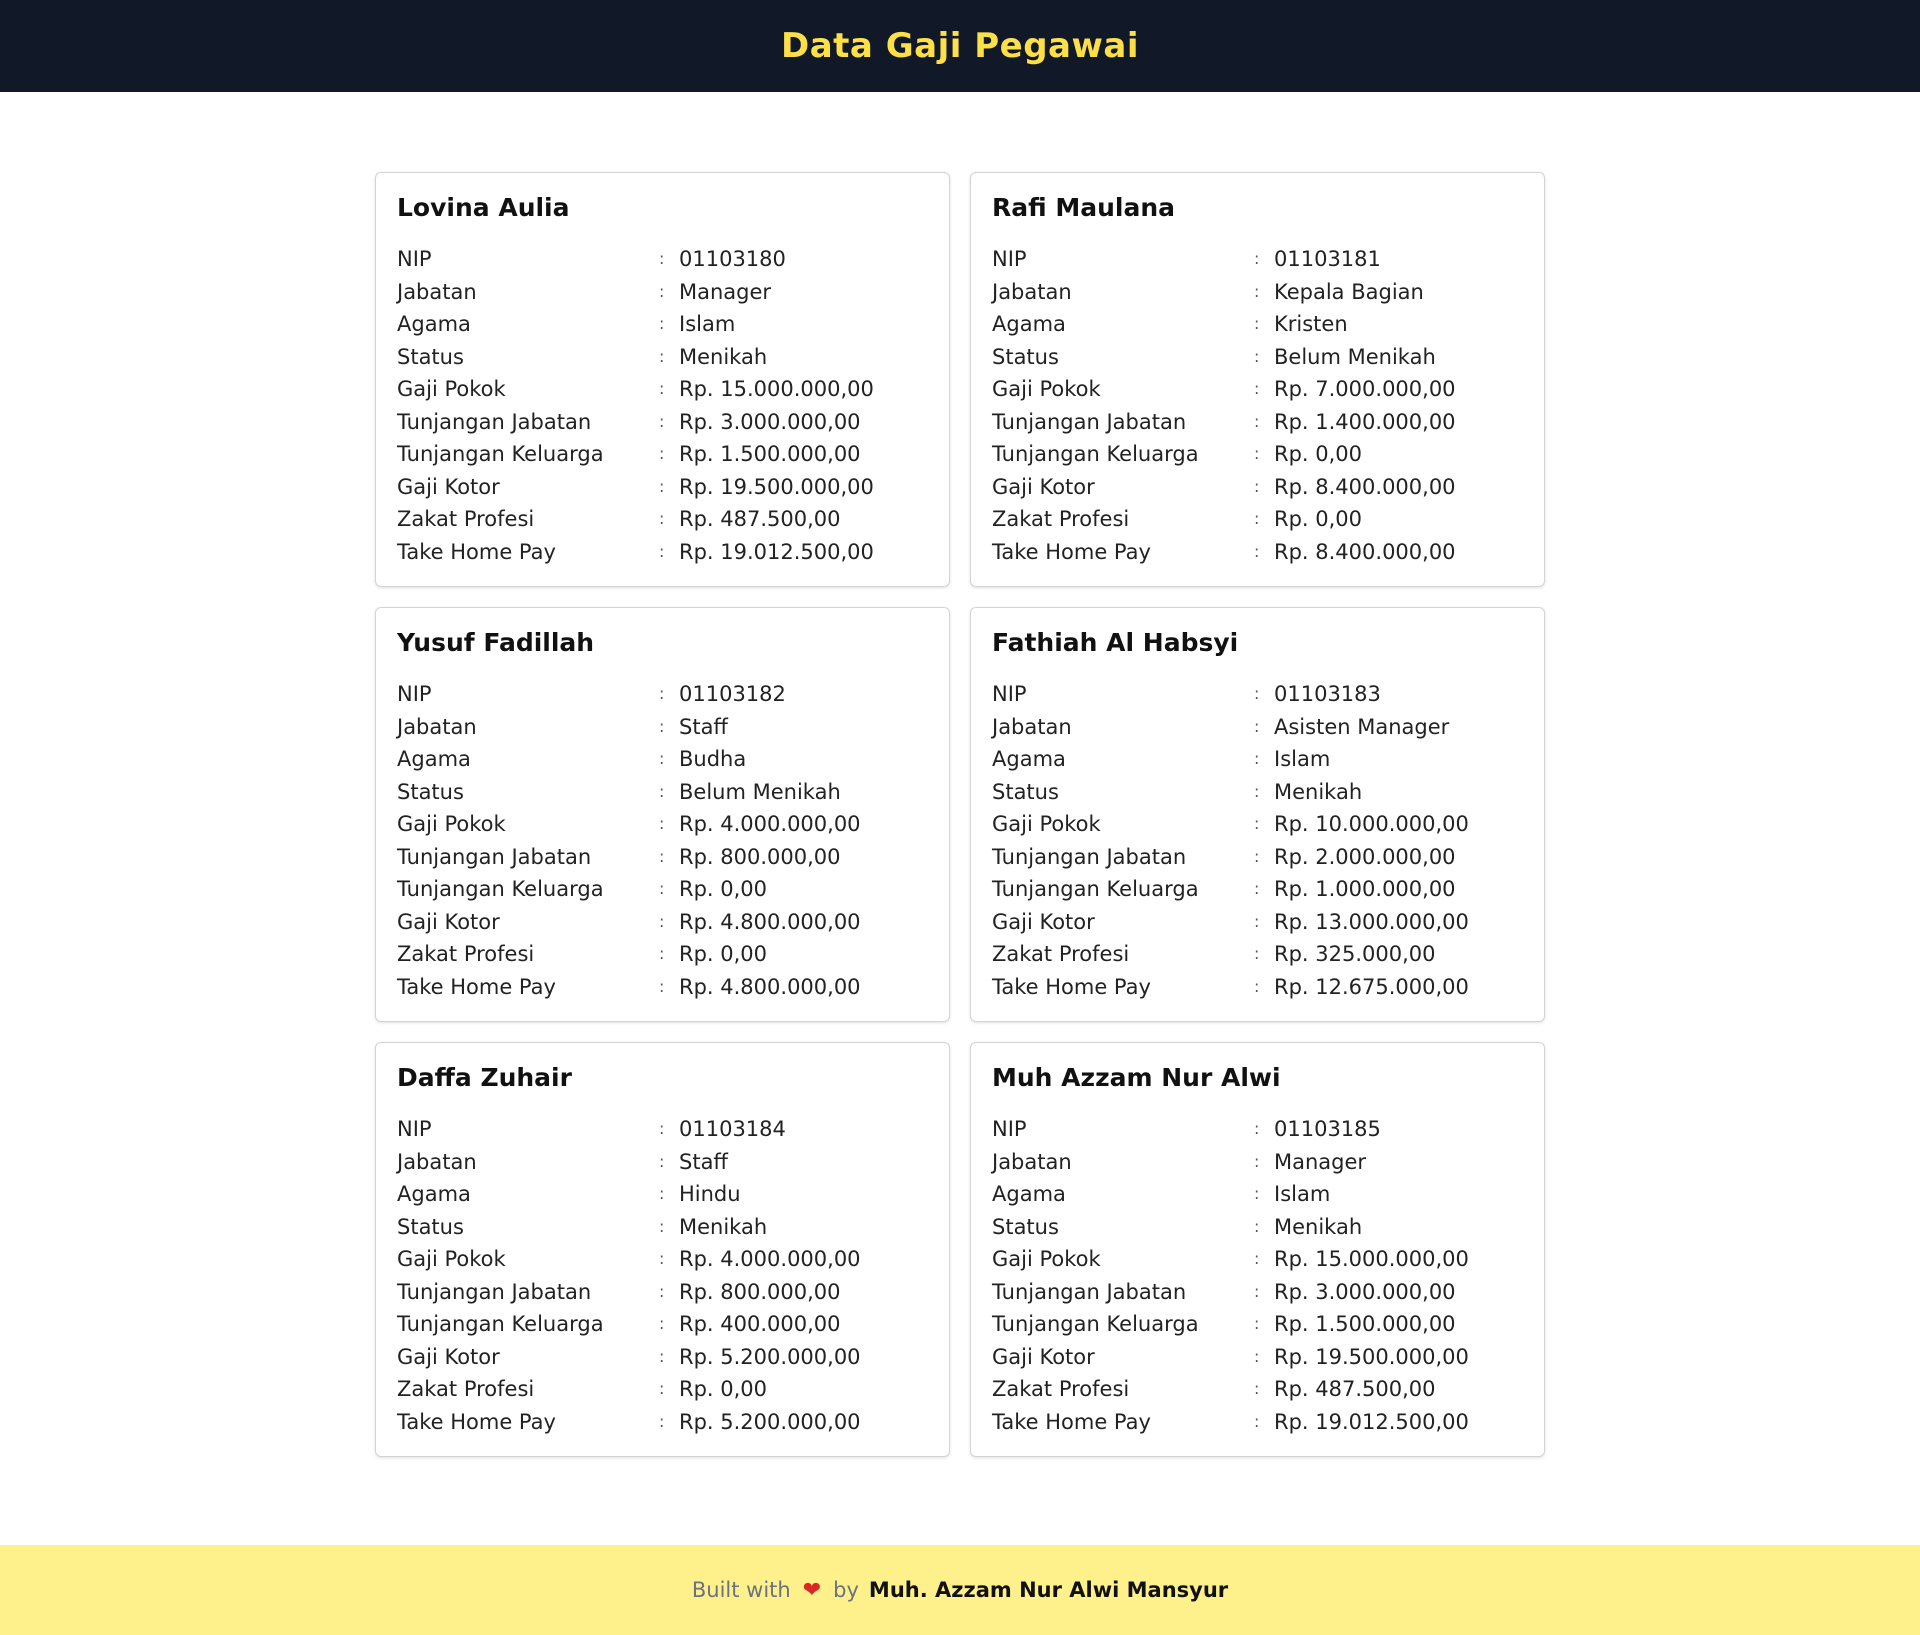  I want to click on detail-label: Tunjangan Jabatan, so click(1089, 421).